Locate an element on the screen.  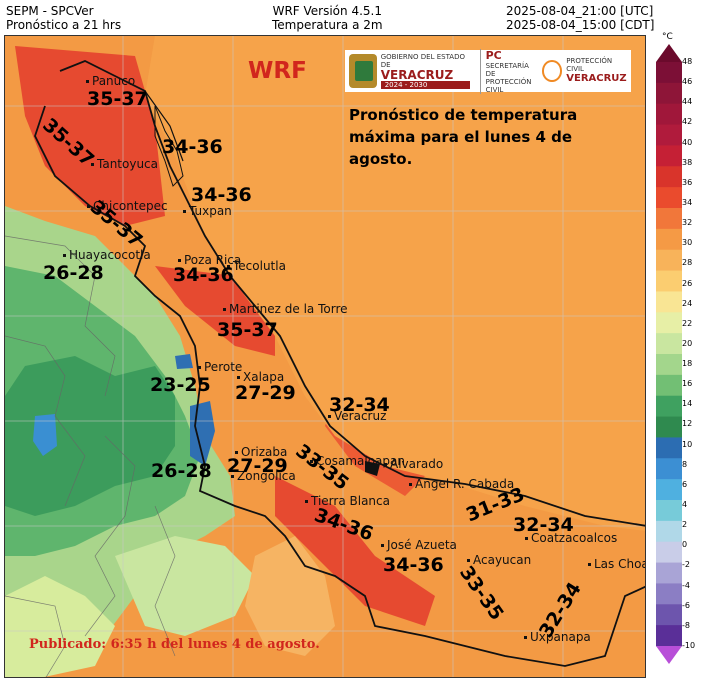
city-label: Panuco is located at coordinates (110, 81).